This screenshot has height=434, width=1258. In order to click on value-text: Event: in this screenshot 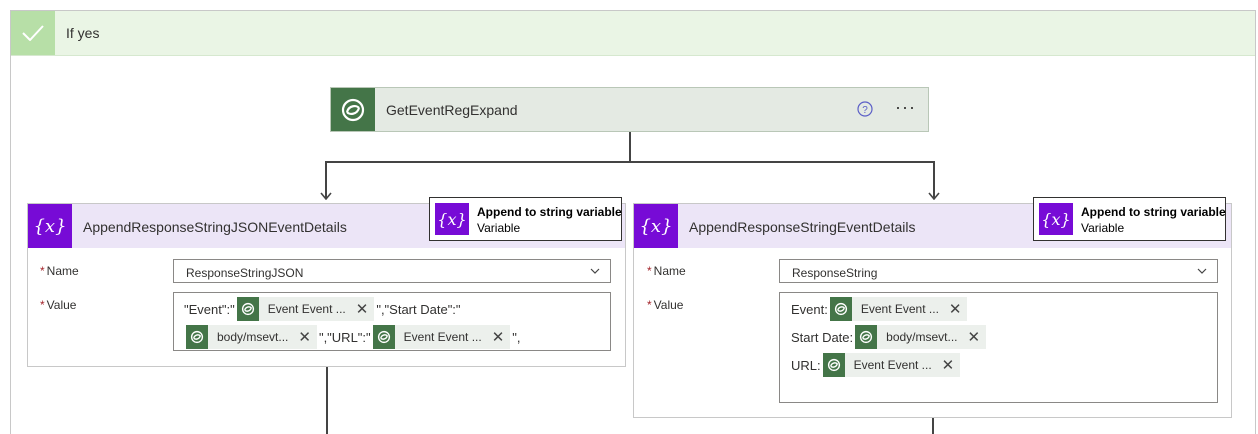, I will do `click(809, 309)`.